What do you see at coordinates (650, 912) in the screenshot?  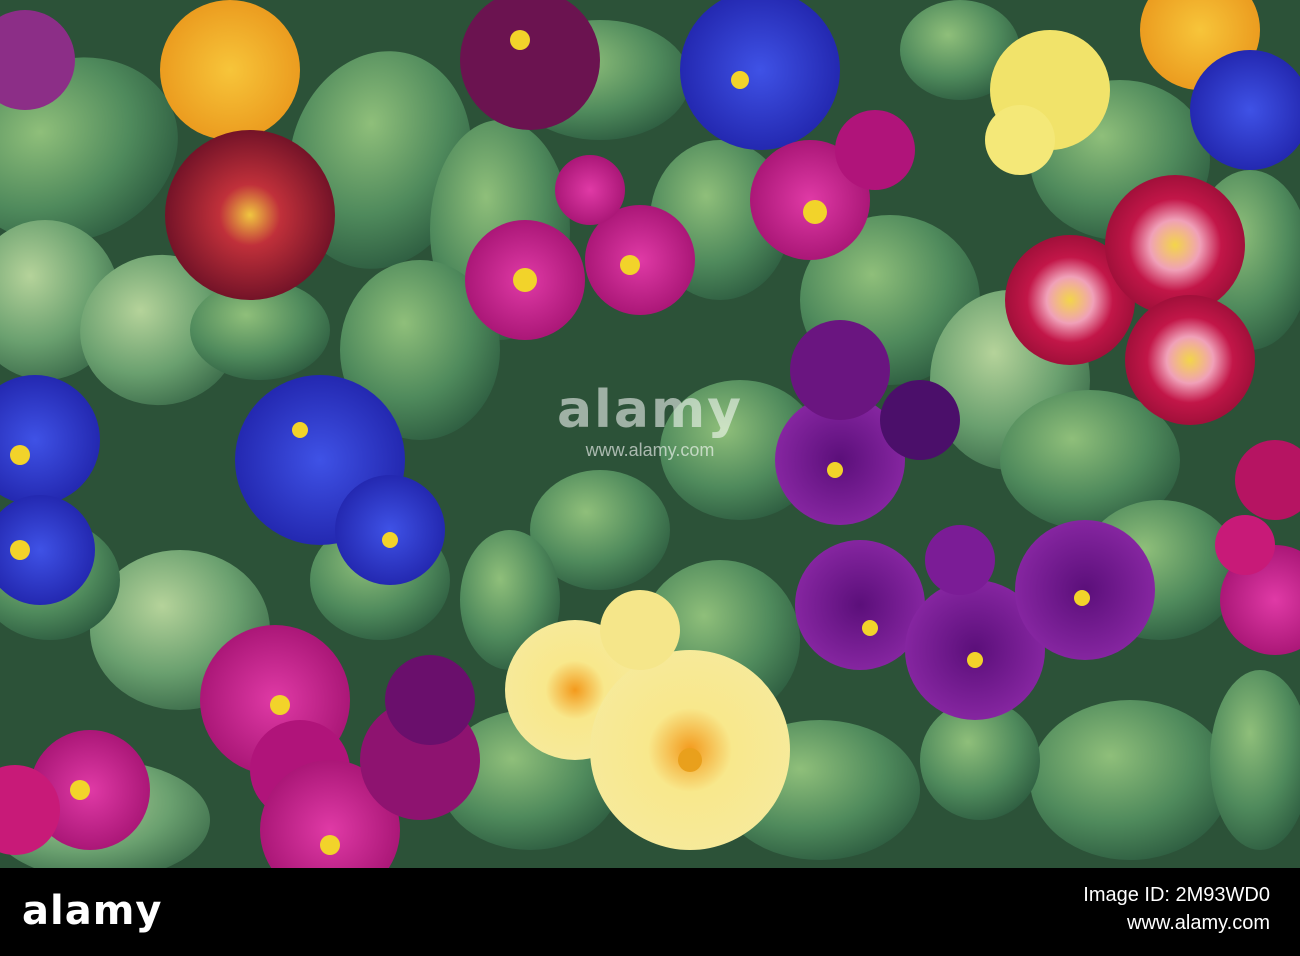 I see `footer-bar: alamy Image ID: 2M93WD0 www.alamy.com` at bounding box center [650, 912].